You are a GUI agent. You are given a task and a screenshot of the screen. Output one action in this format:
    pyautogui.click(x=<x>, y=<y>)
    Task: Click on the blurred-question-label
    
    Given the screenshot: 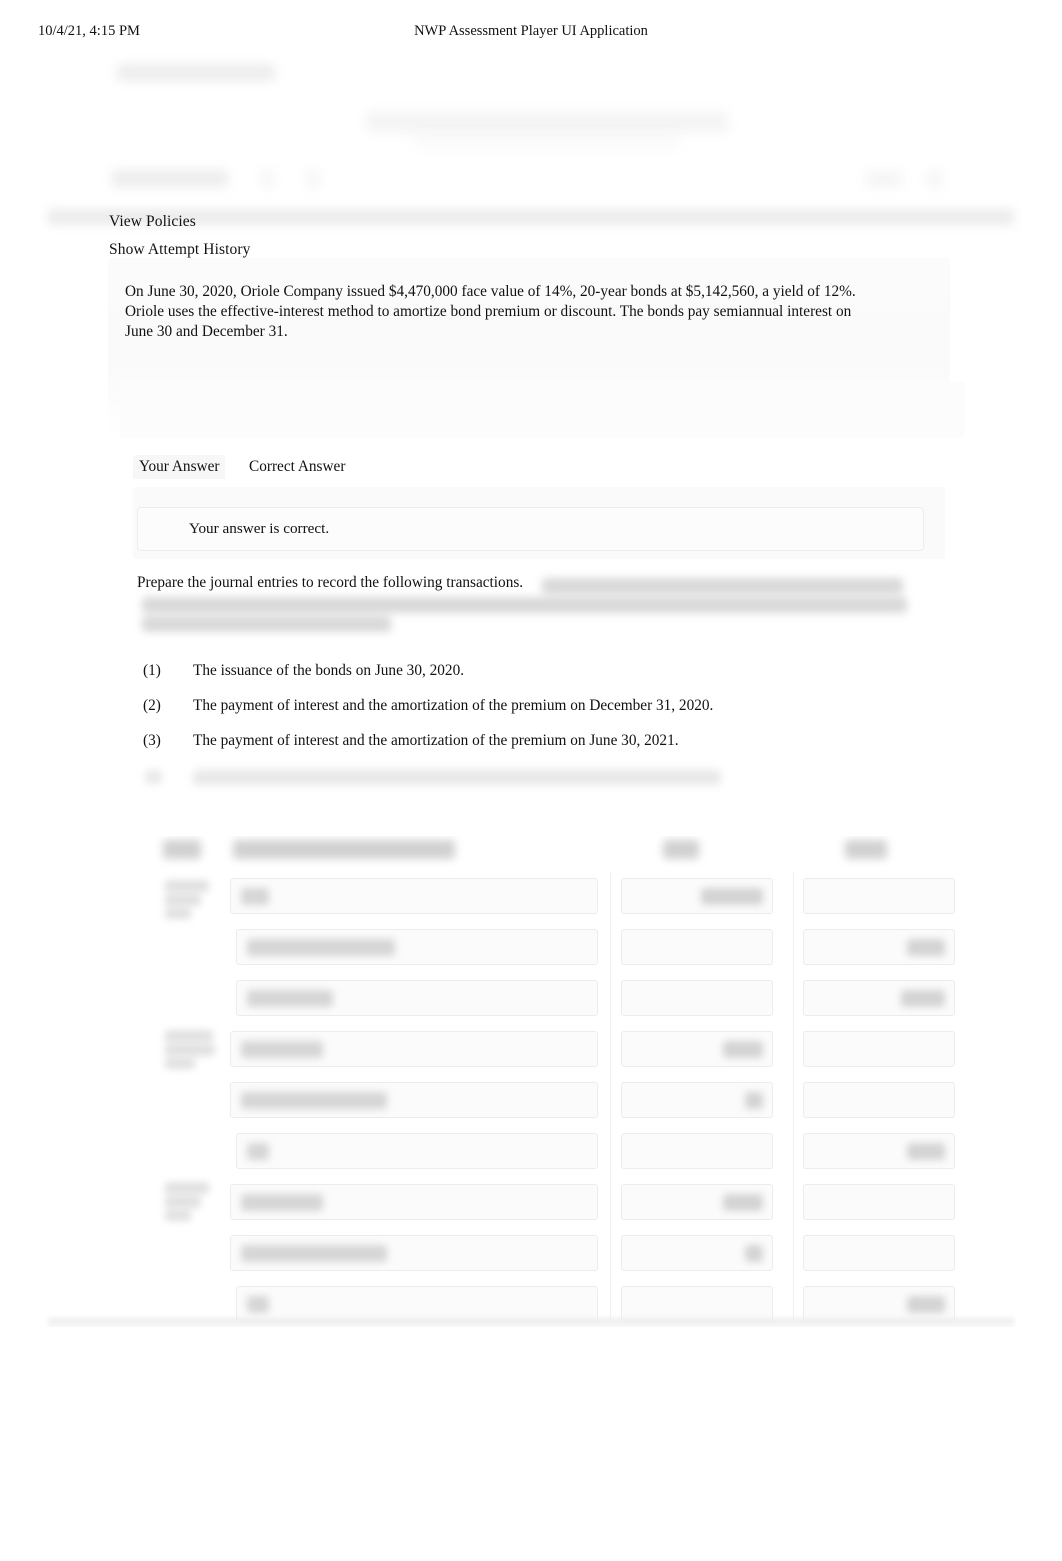 What is the action you would take?
    pyautogui.click(x=170, y=178)
    